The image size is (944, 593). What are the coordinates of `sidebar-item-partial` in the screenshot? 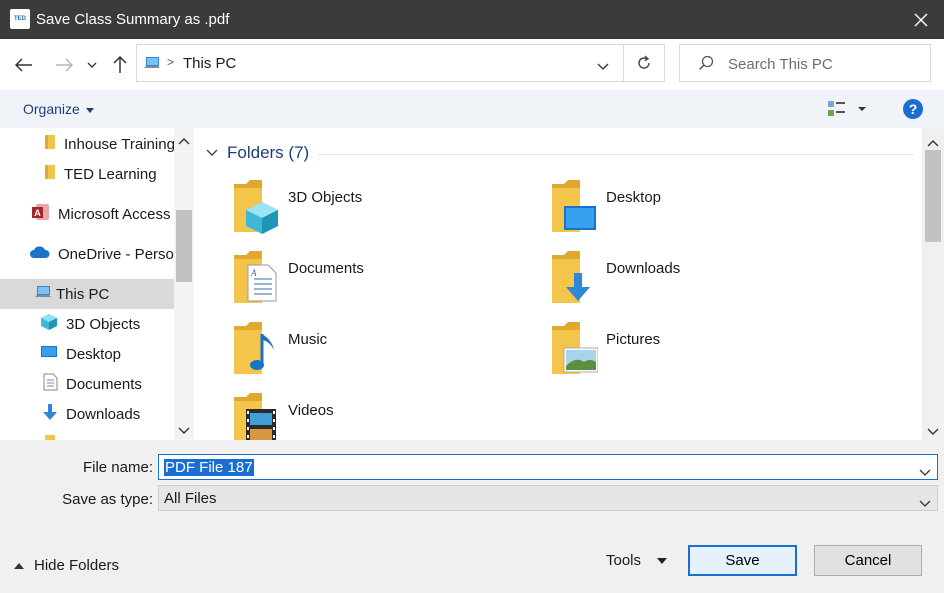 It's located at (87, 434).